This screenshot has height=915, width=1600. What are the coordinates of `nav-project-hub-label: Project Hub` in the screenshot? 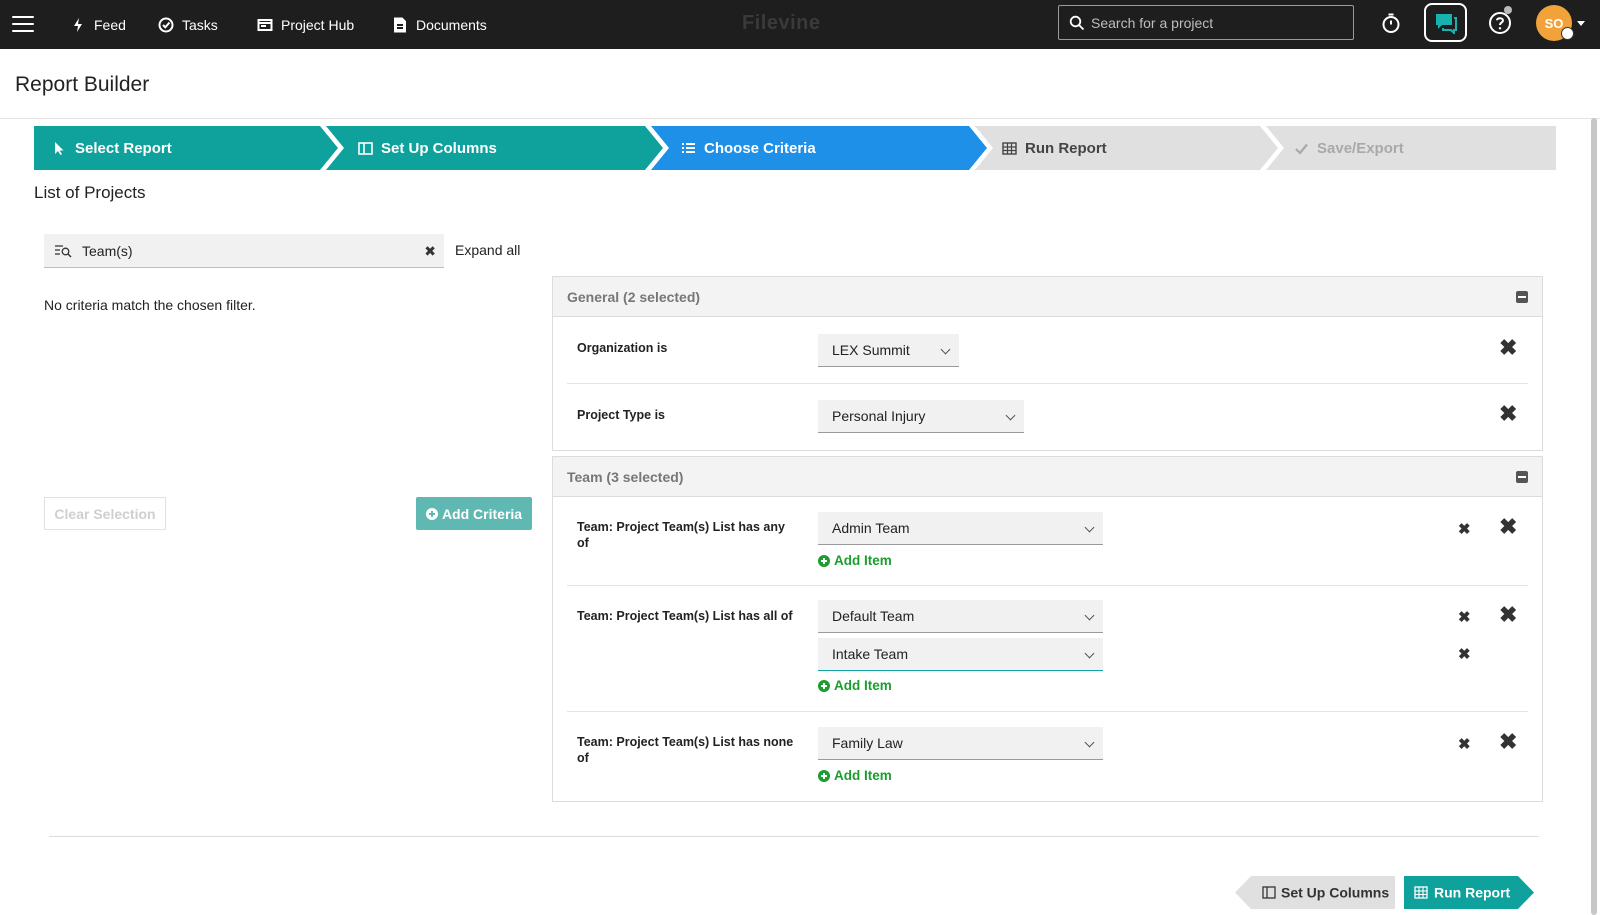 It's located at (318, 24).